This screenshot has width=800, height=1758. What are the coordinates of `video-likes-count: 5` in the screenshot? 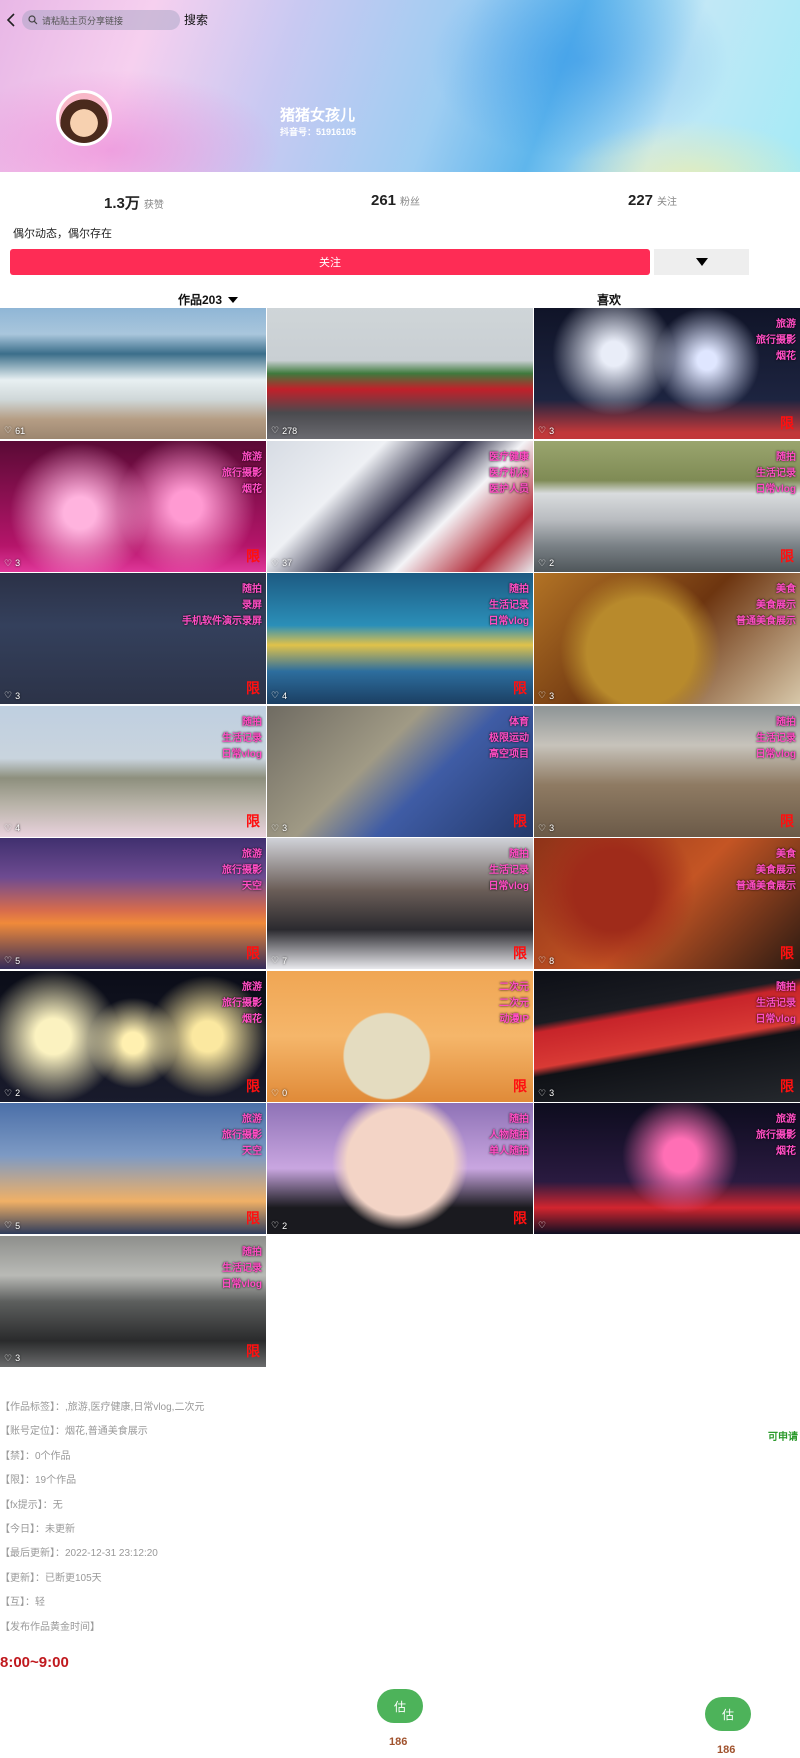 It's located at (18, 1225).